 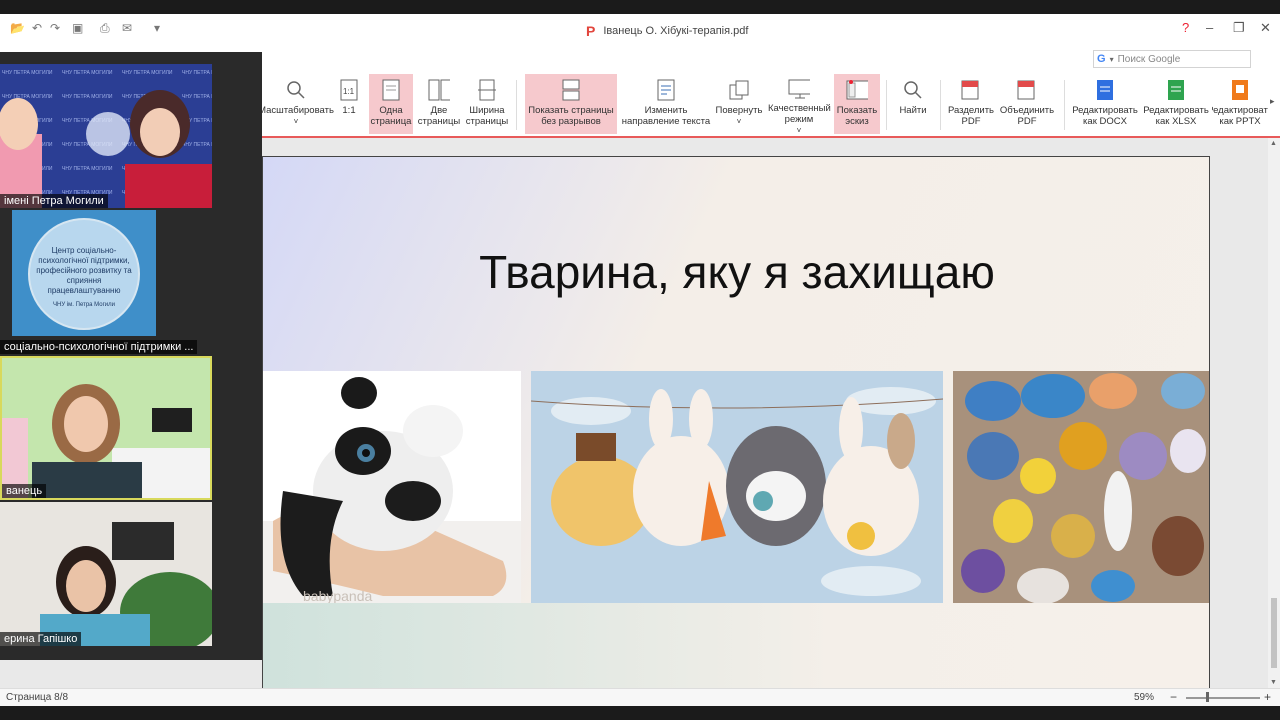 I want to click on two-pages-button: Две страницы, so click(x=439, y=104).